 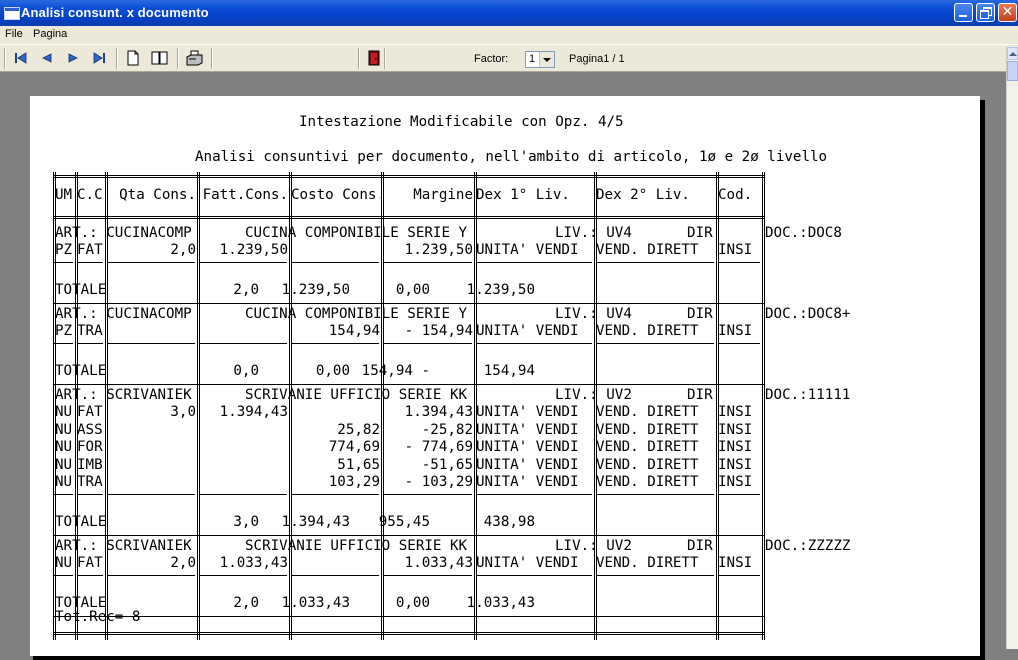 What do you see at coordinates (50, 34) in the screenshot?
I see `menu-pagina: Pagina` at bounding box center [50, 34].